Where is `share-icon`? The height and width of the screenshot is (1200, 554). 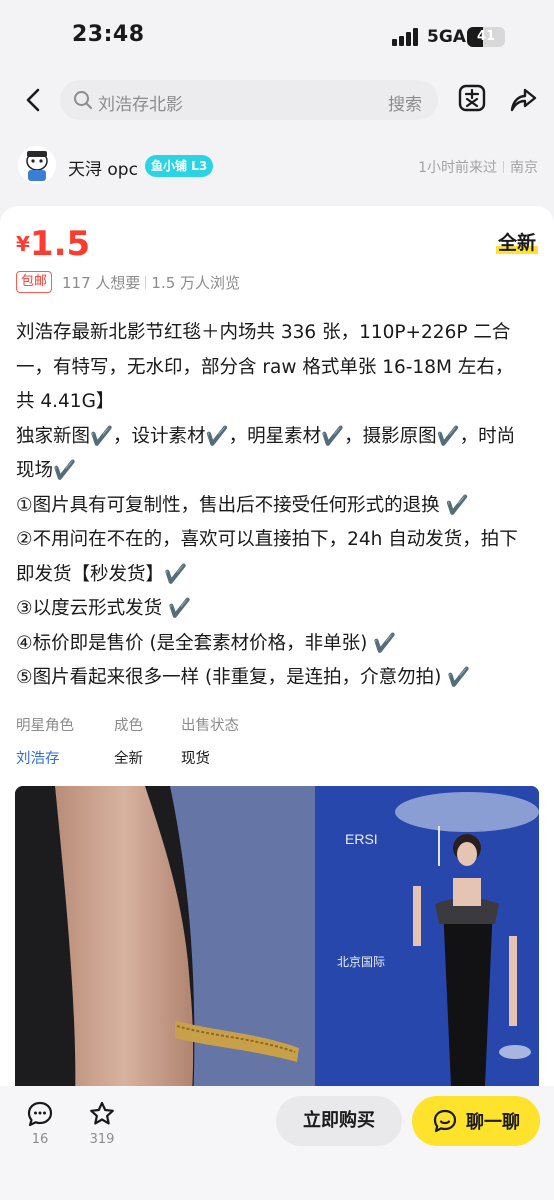 share-icon is located at coordinates (523, 100).